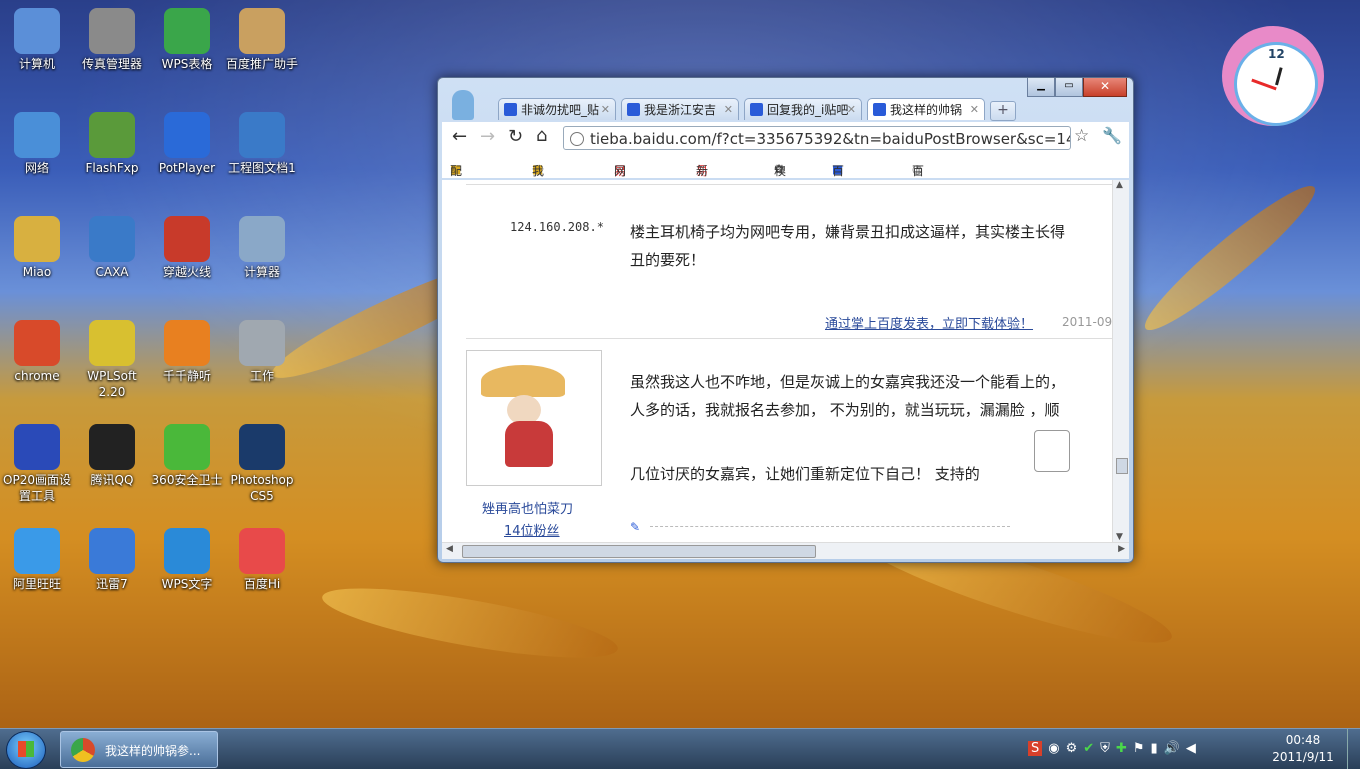  What do you see at coordinates (534, 418) in the screenshot?
I see `user-avatar` at bounding box center [534, 418].